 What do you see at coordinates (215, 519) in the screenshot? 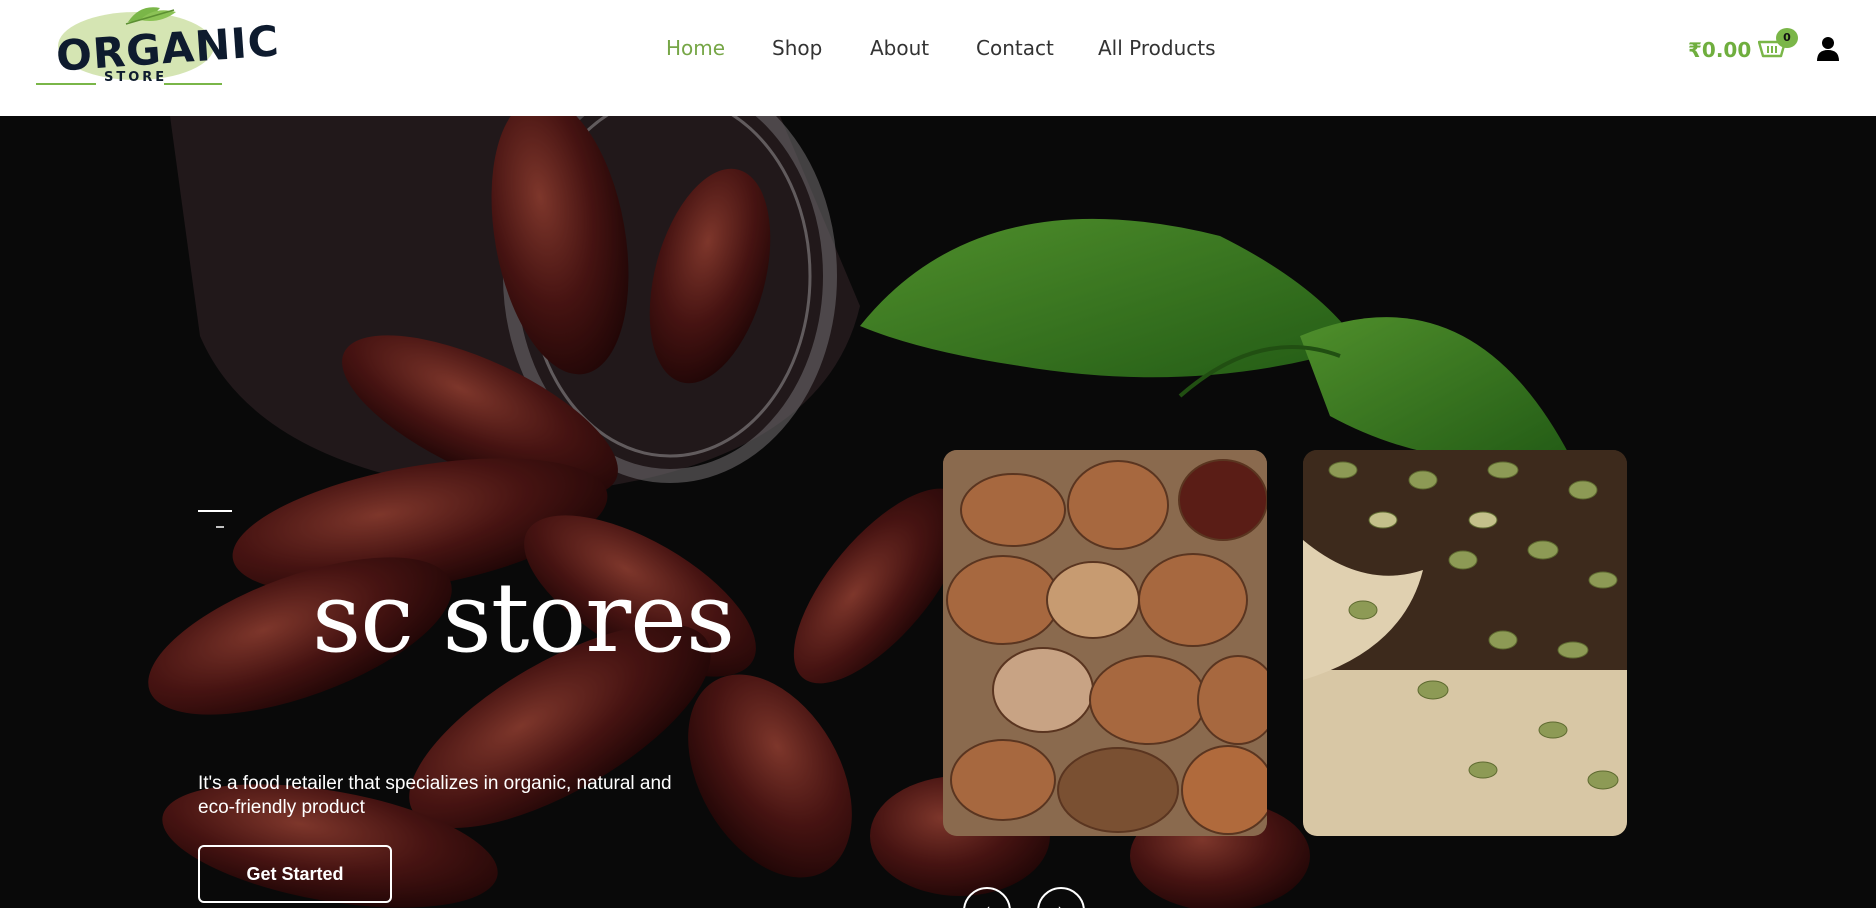
I see `decorative-dash-lines` at bounding box center [215, 519].